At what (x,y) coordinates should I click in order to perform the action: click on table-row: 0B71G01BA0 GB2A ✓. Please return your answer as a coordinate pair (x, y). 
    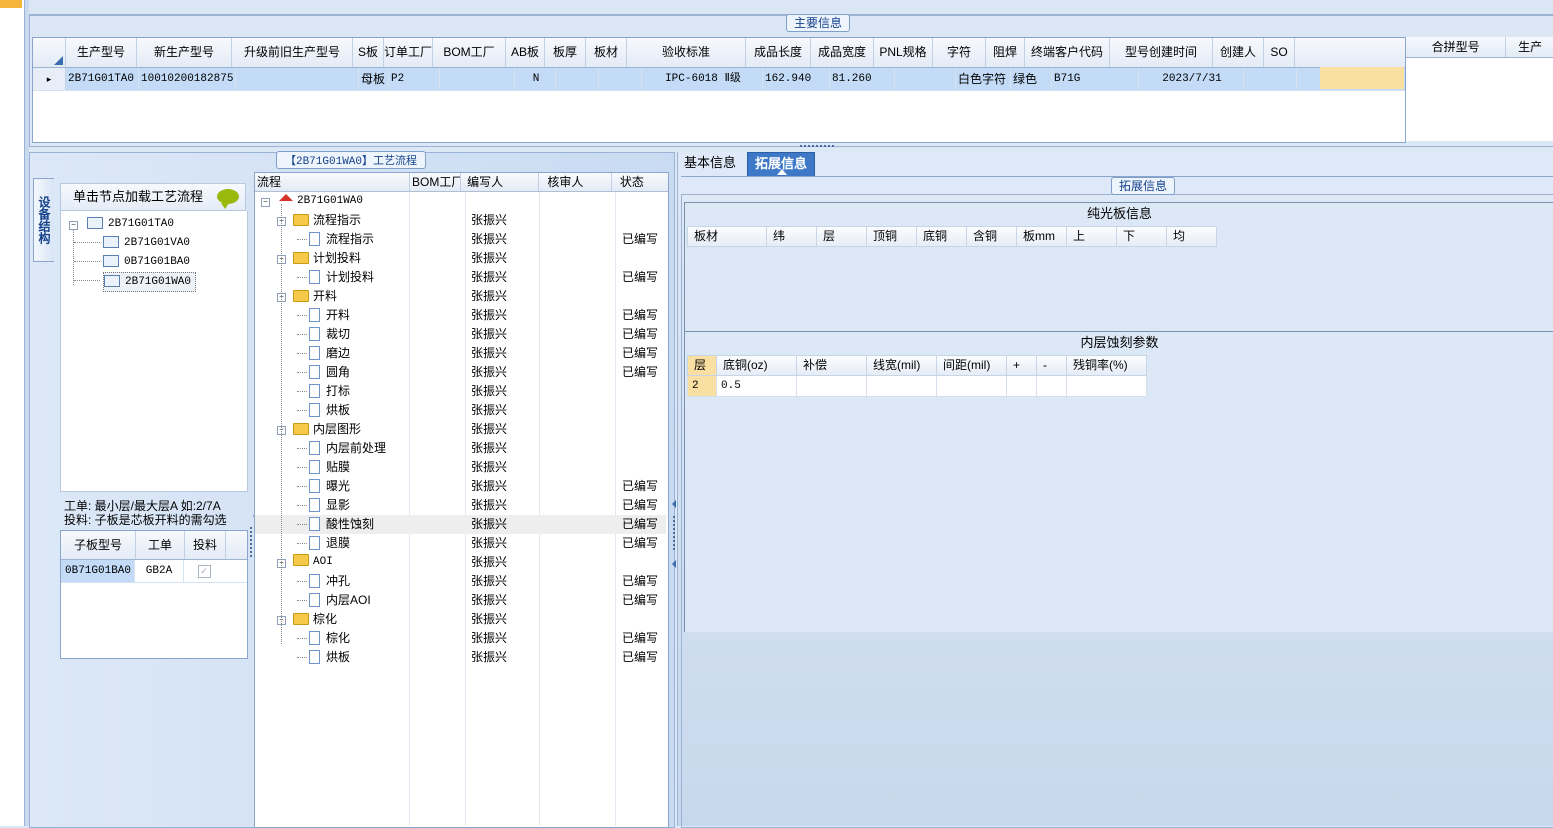
    Looking at the image, I should click on (154, 571).